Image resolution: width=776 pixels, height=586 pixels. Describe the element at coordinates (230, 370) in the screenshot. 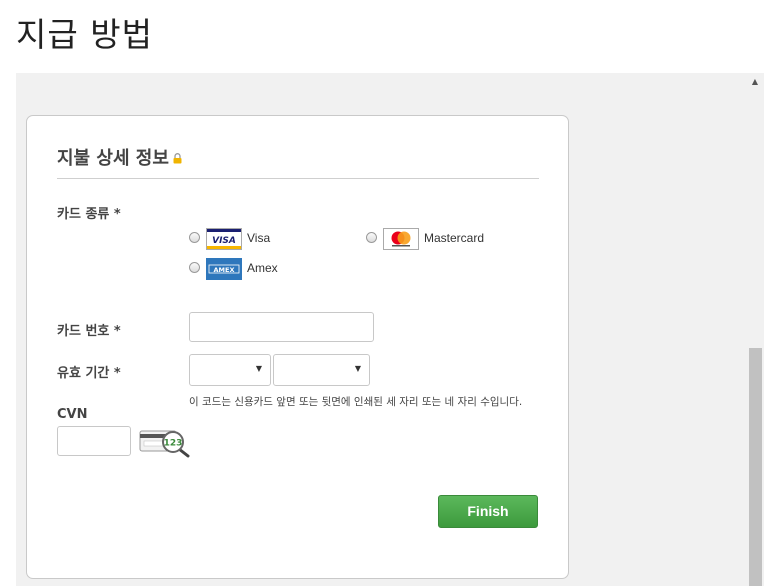

I see `expiry-month-select: ▼` at that location.